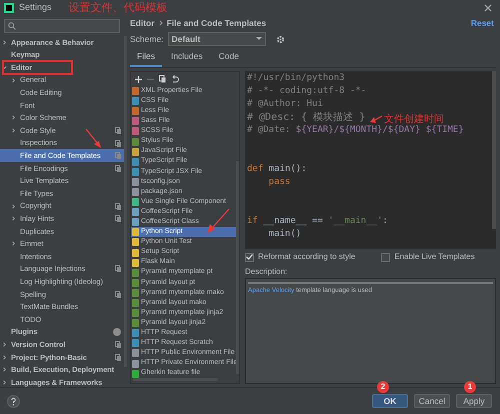 This screenshot has height=414, width=500. Describe the element at coordinates (306, 117) in the screenshot. I see `code-line: # @Desc: { 模块描述 }` at that location.